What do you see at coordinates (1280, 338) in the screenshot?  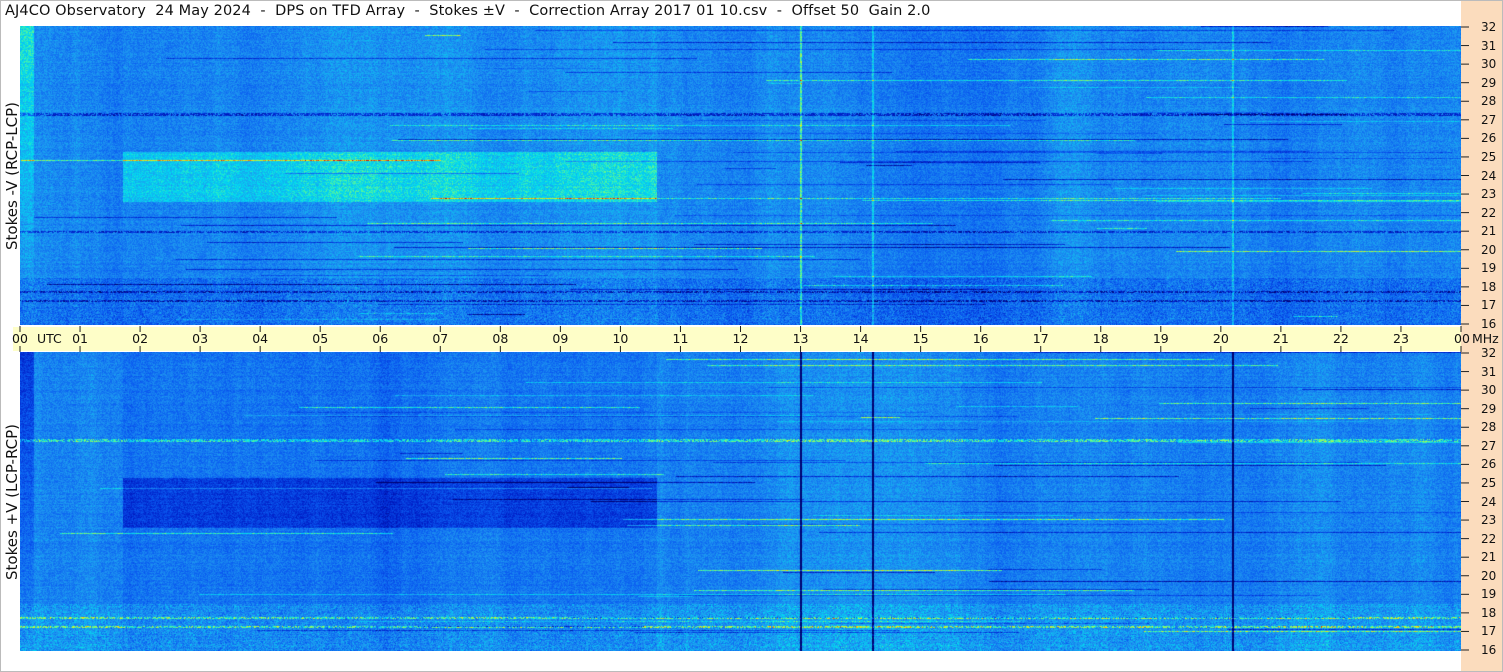 I see `x-tick-label: 21` at bounding box center [1280, 338].